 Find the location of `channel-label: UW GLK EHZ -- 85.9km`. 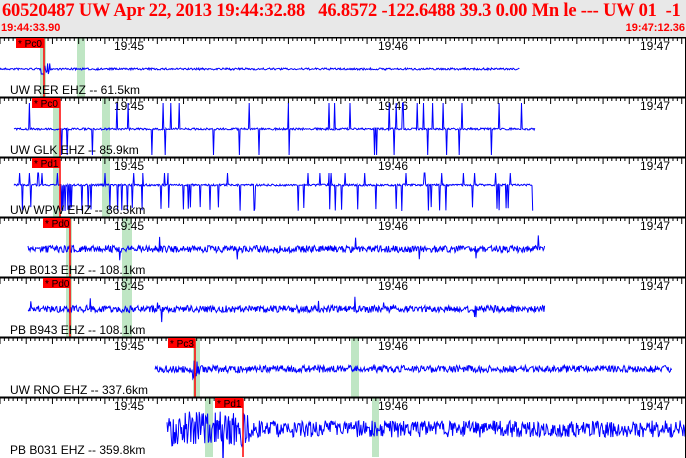

channel-label: UW GLK EHZ -- 85.9km is located at coordinates (74, 150).